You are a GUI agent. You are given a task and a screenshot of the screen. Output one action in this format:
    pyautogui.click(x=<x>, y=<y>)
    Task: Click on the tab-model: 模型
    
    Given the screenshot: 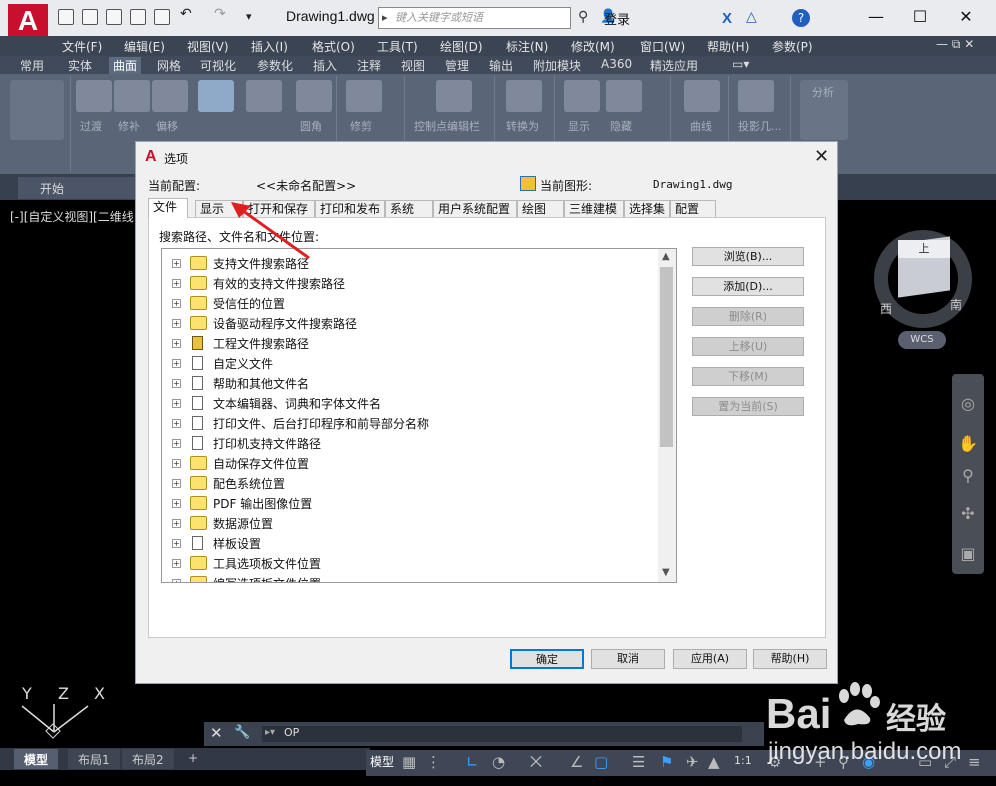 What is the action you would take?
    pyautogui.click(x=36, y=759)
    